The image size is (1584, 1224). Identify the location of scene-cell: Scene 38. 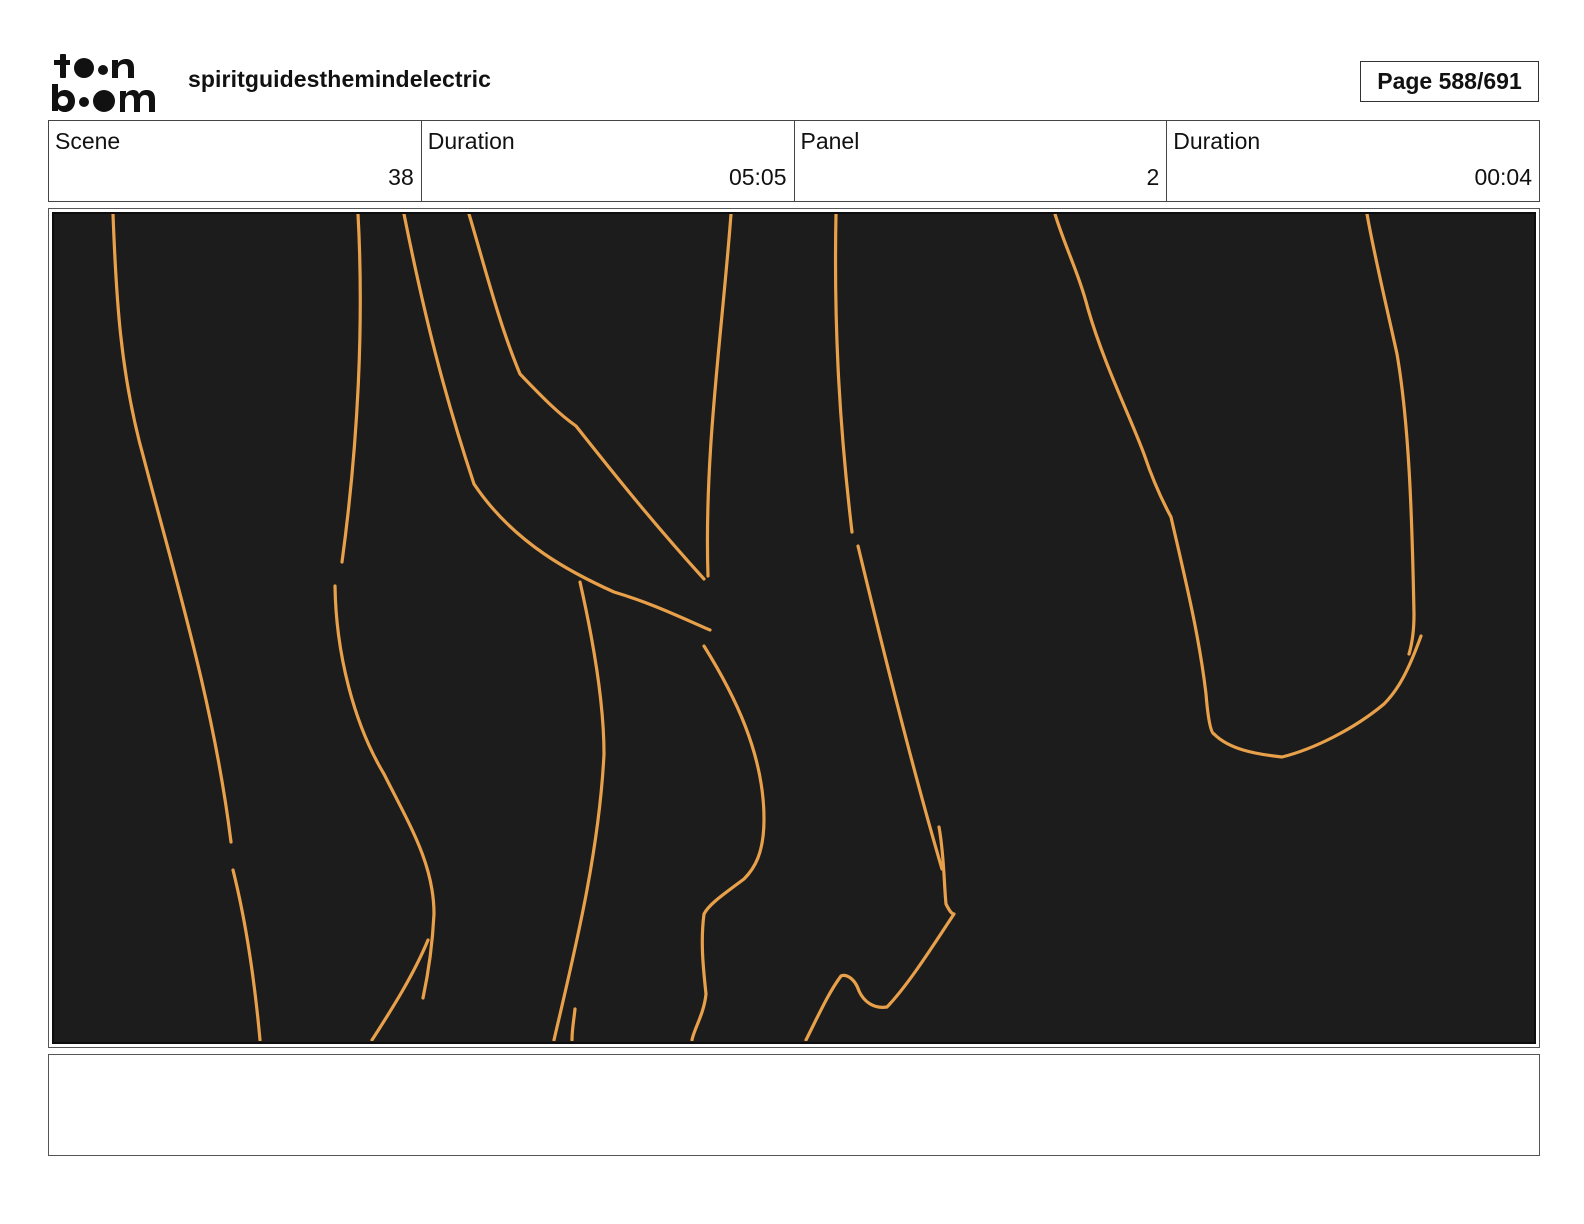
(235, 161).